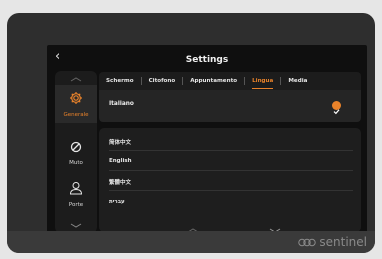 This screenshot has height=259, width=382. What do you see at coordinates (297, 81) in the screenshot?
I see `tab-media: Media` at bounding box center [297, 81].